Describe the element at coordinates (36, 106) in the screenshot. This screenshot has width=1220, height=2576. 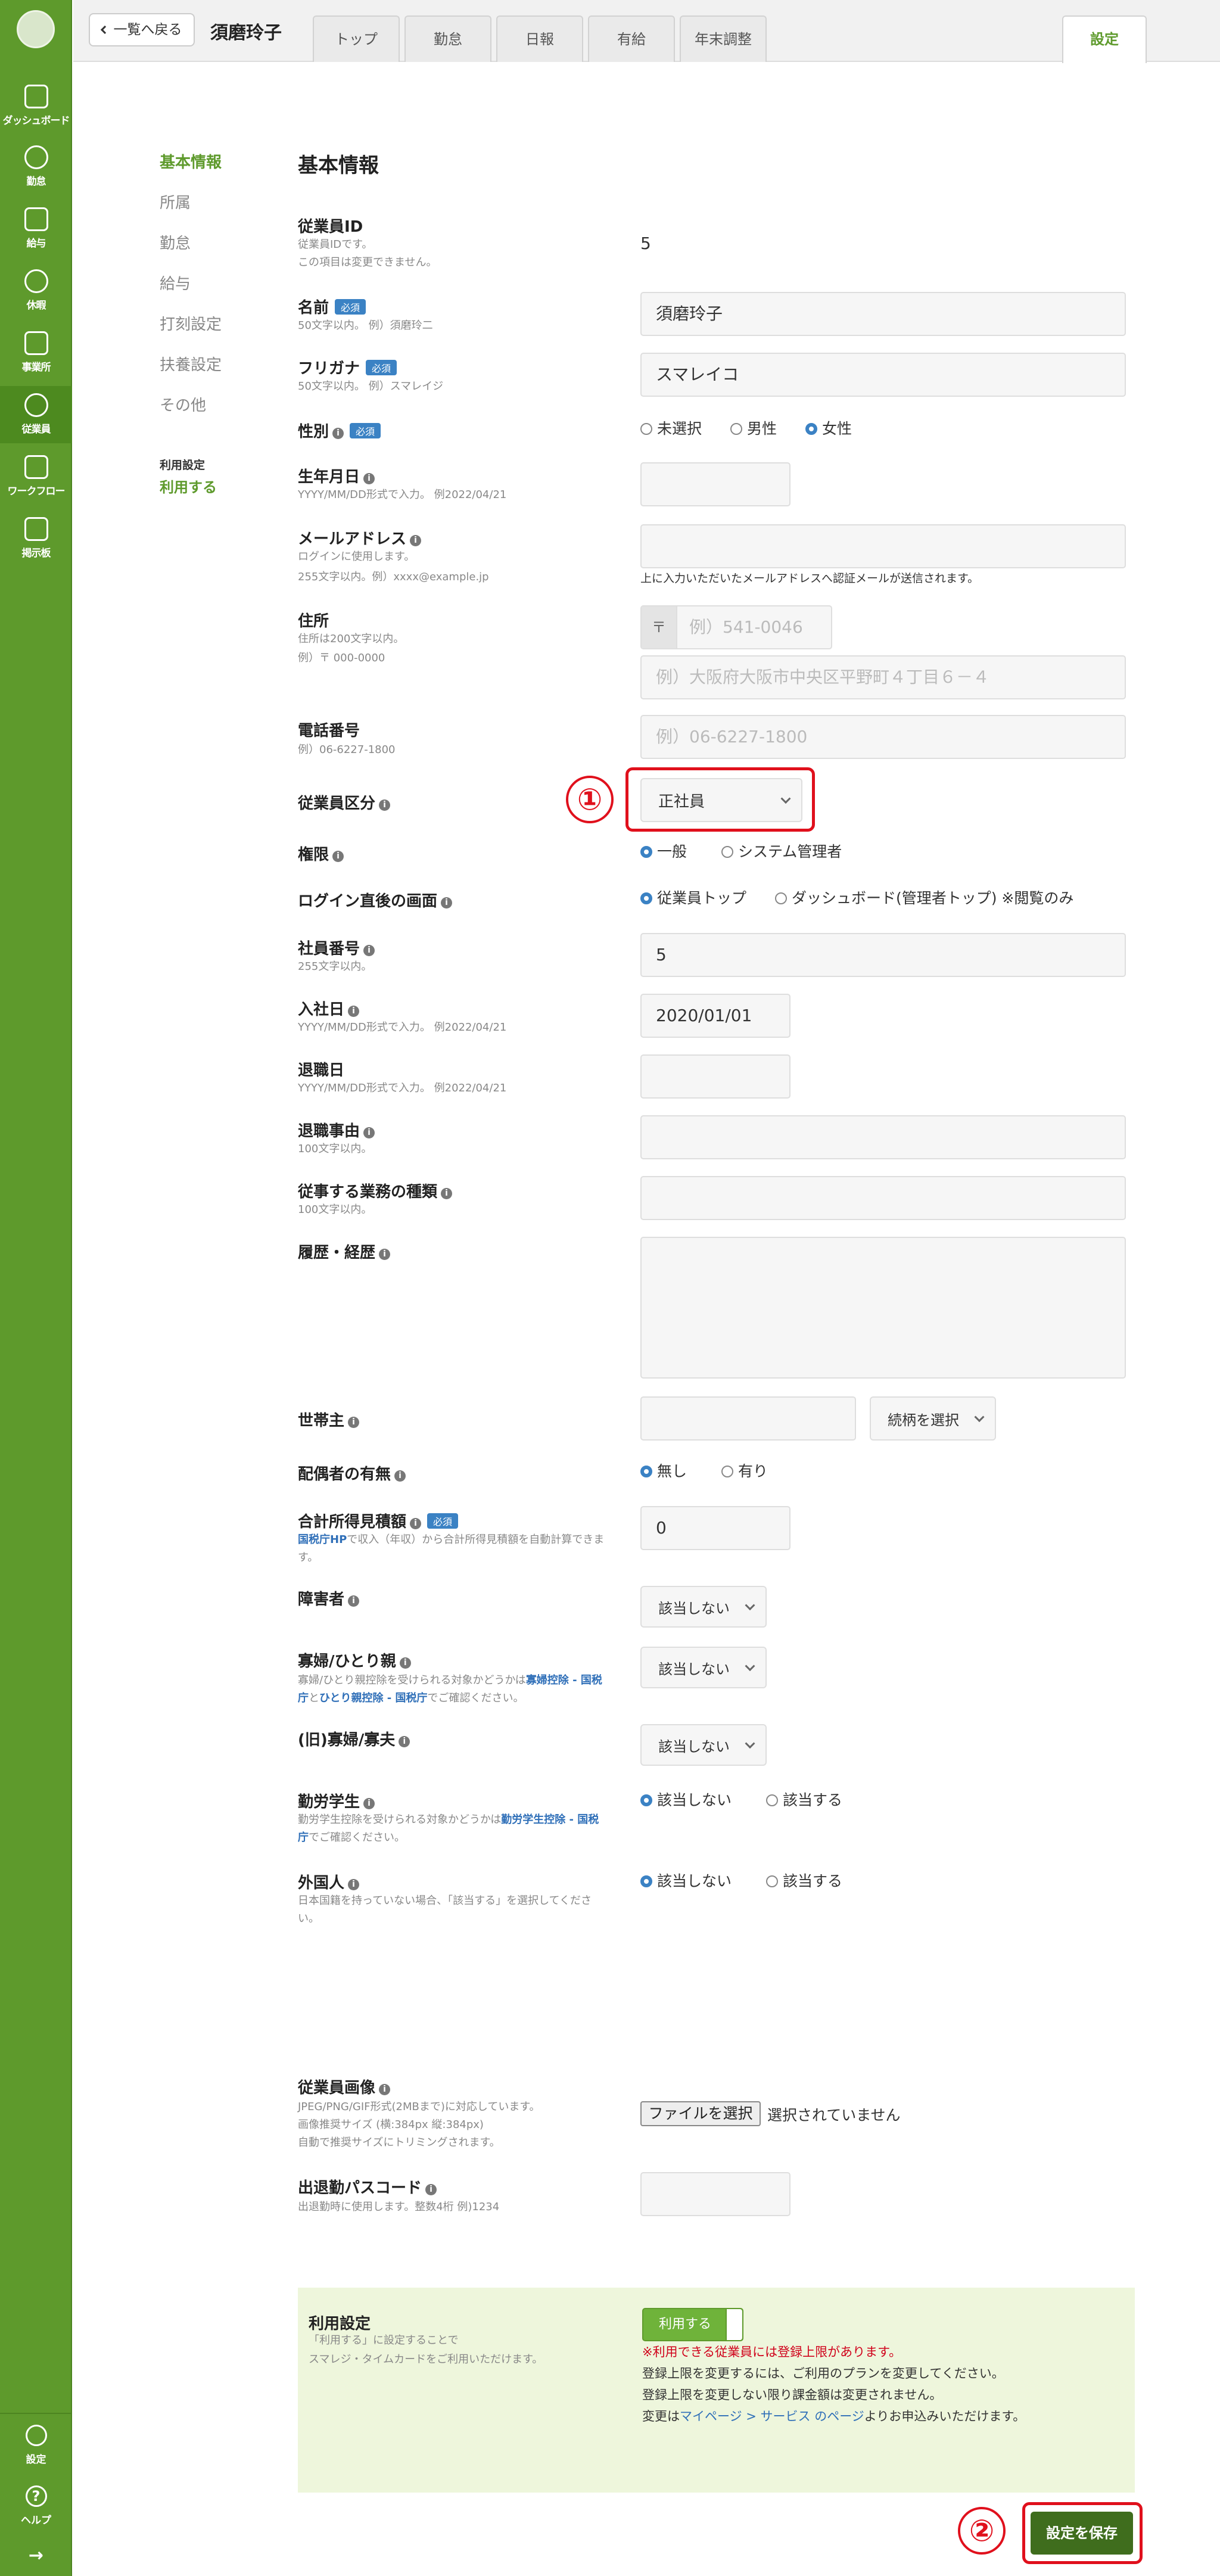
I see `sidebar-item-dashboard: ダッシュボード` at that location.